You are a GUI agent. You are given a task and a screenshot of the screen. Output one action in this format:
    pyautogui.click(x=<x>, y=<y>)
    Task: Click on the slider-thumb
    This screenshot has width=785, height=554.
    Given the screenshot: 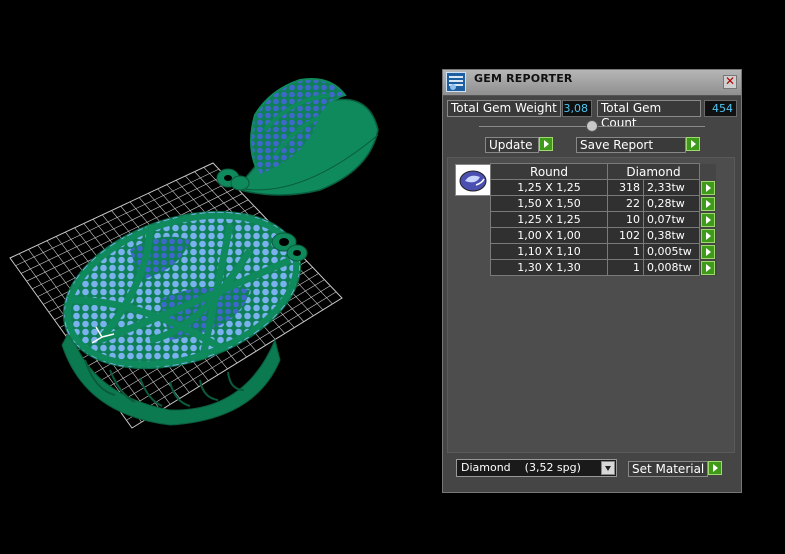 What is the action you would take?
    pyautogui.click(x=592, y=126)
    